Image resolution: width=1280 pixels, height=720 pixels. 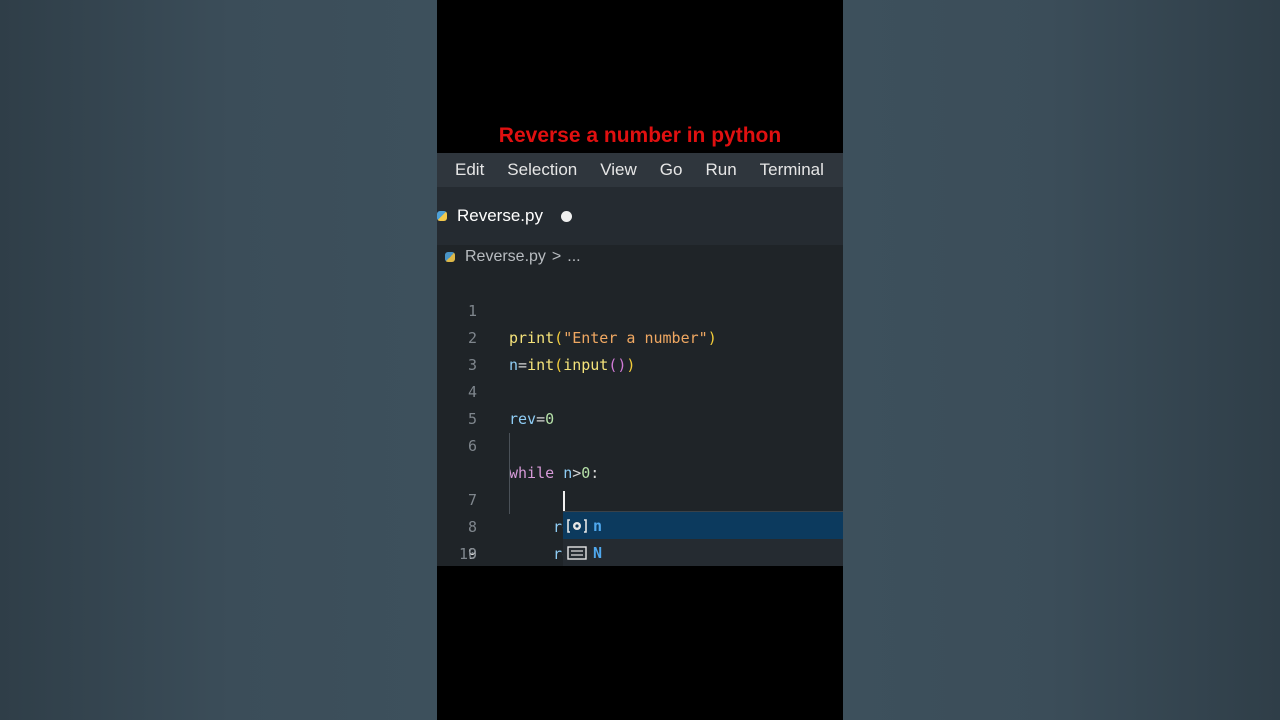 What do you see at coordinates (703, 525) in the screenshot?
I see `suggestion-item-n: n` at bounding box center [703, 525].